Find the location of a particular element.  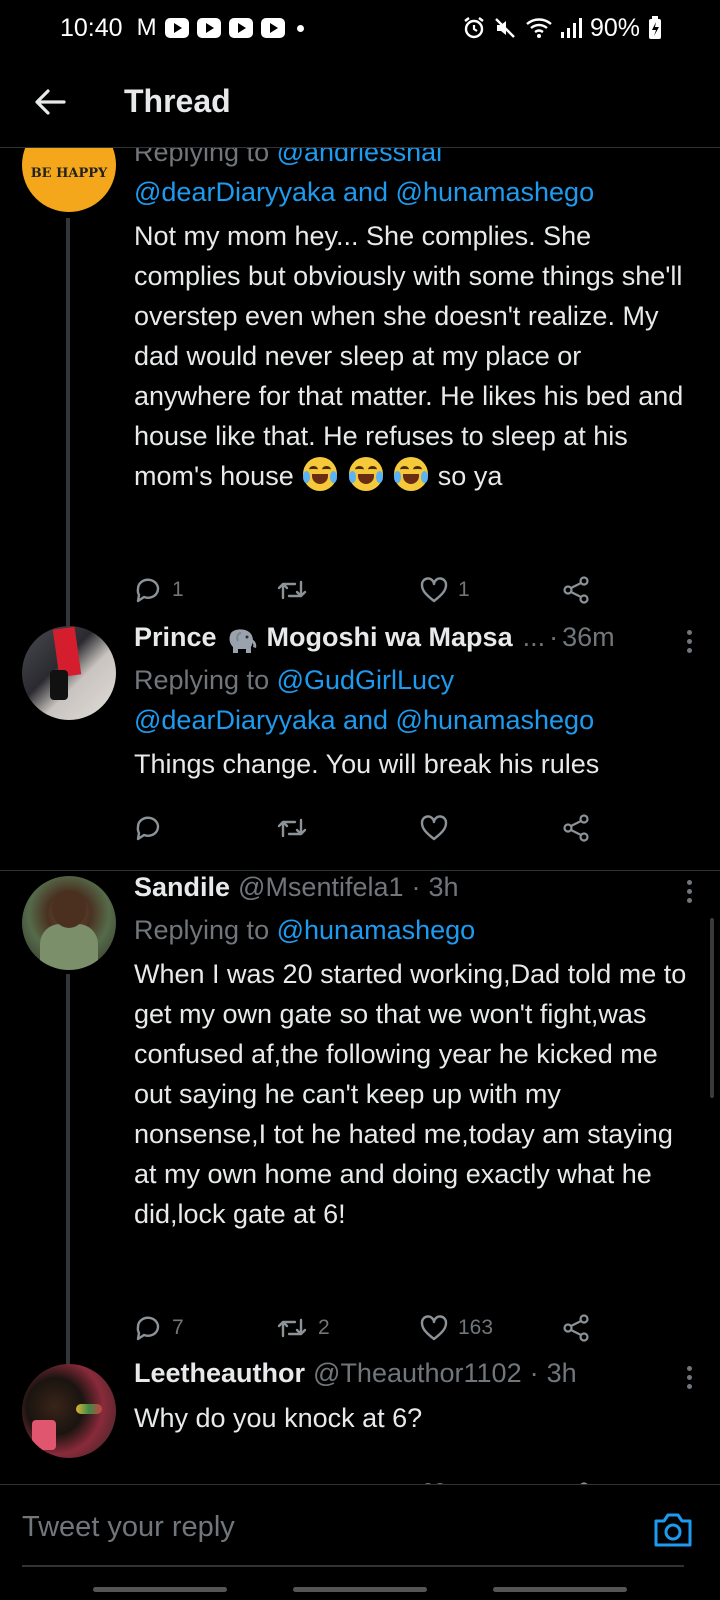

mention-link: @hunamashego is located at coordinates (376, 930).